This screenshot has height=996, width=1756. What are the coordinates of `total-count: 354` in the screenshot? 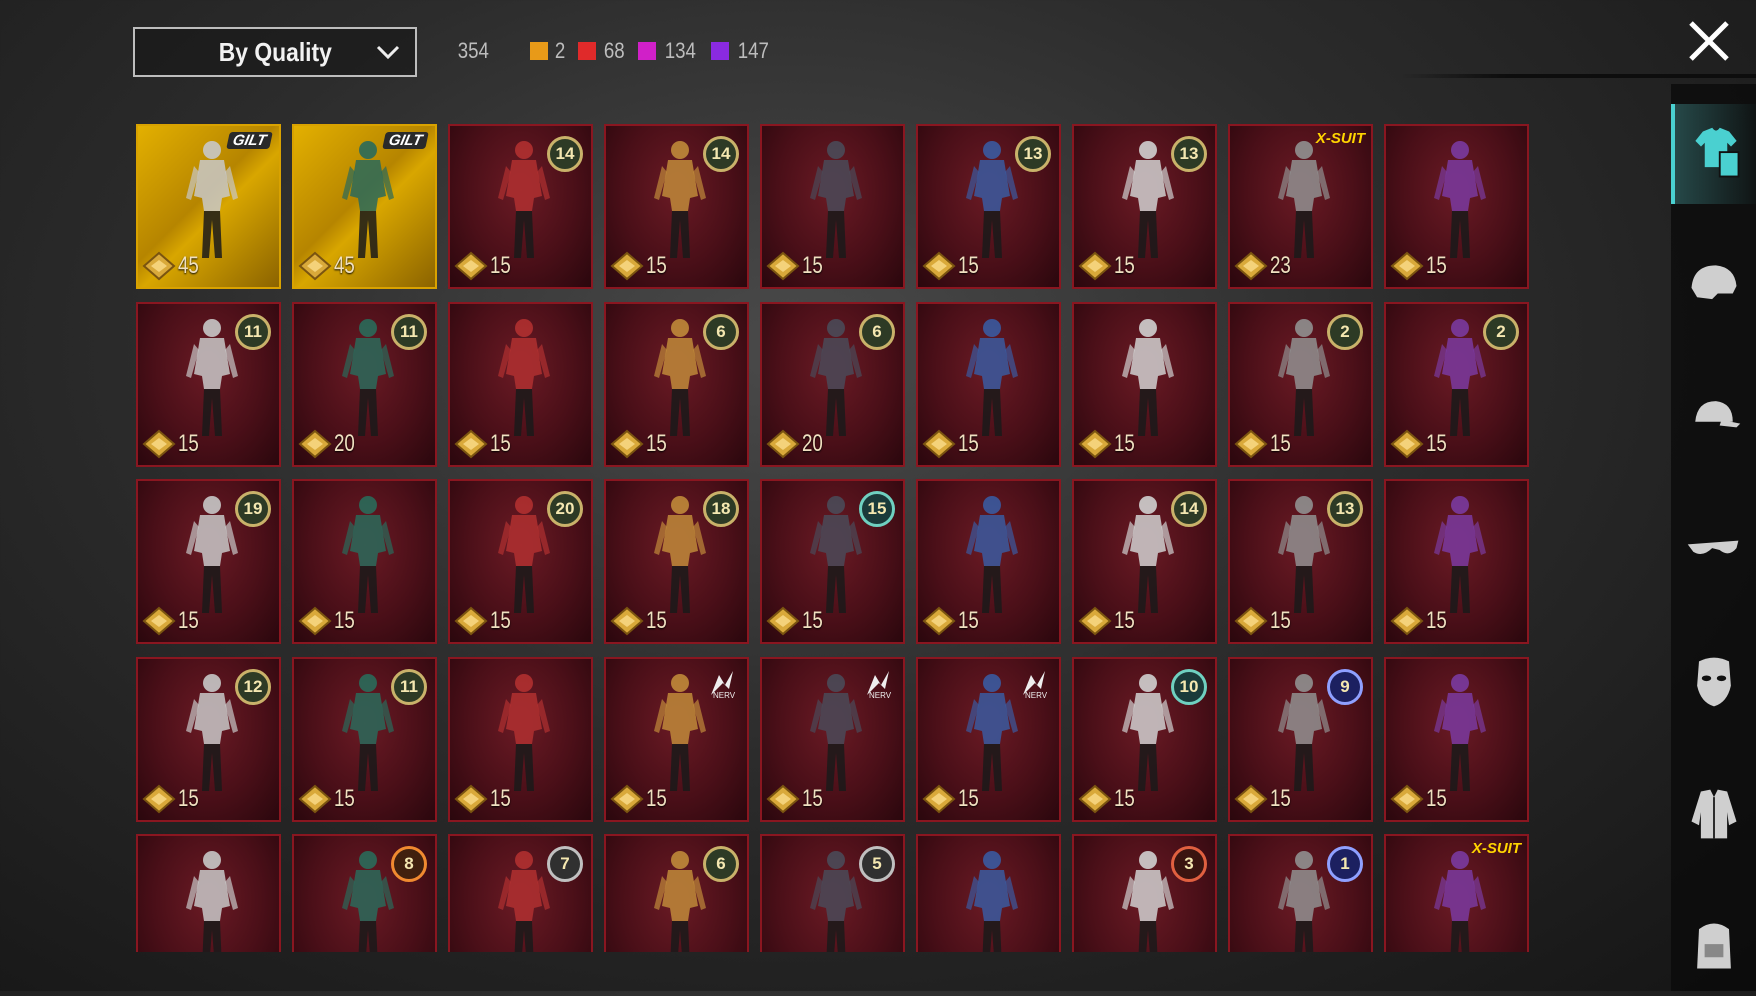 It's located at (473, 50).